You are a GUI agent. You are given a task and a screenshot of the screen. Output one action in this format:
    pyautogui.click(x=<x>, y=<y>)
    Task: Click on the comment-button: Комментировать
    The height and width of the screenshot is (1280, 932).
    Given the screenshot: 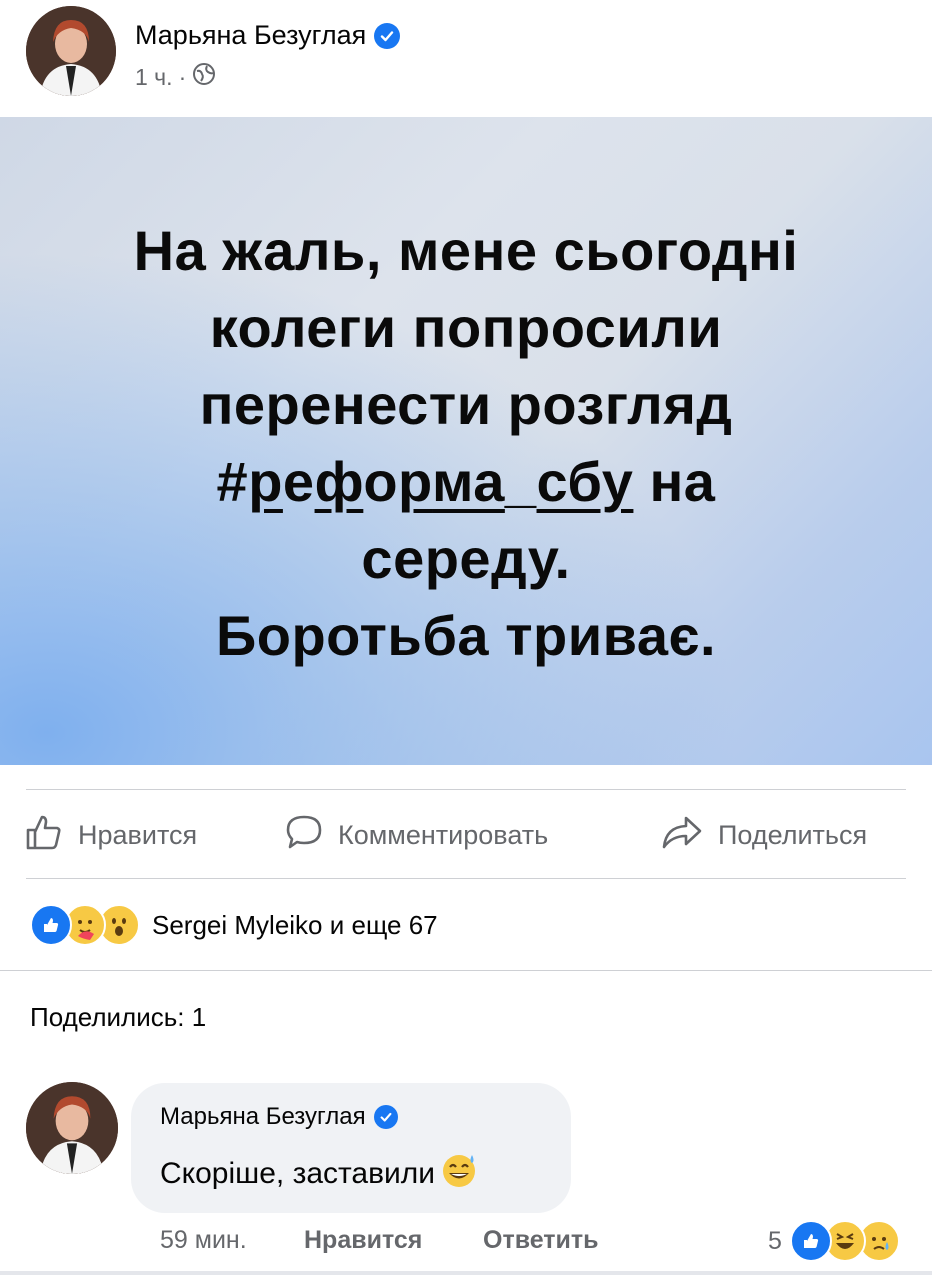 What is the action you would take?
    pyautogui.click(x=416, y=835)
    